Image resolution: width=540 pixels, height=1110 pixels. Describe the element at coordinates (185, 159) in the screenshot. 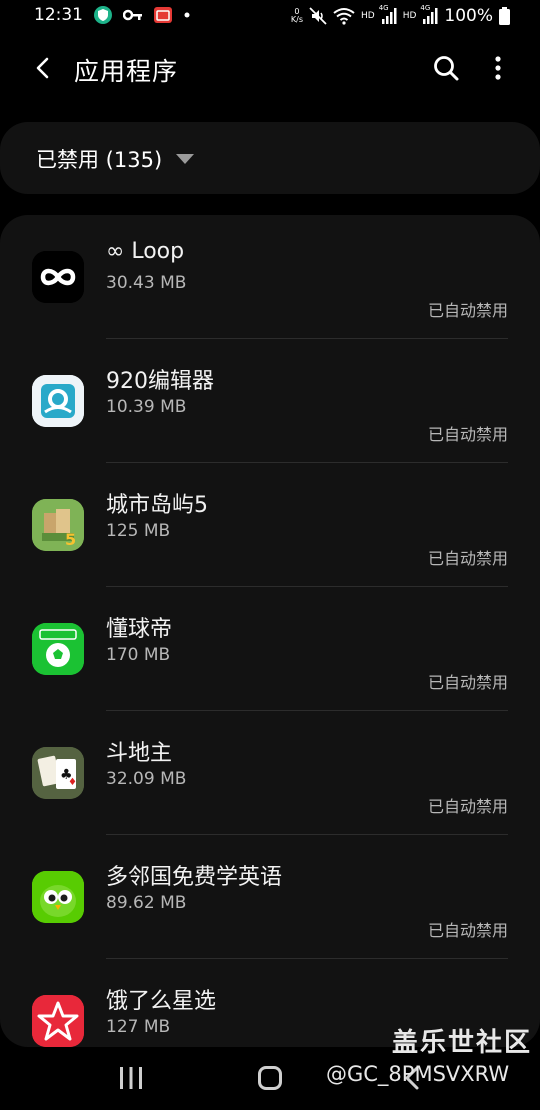

I see `caret-down-icon` at that location.